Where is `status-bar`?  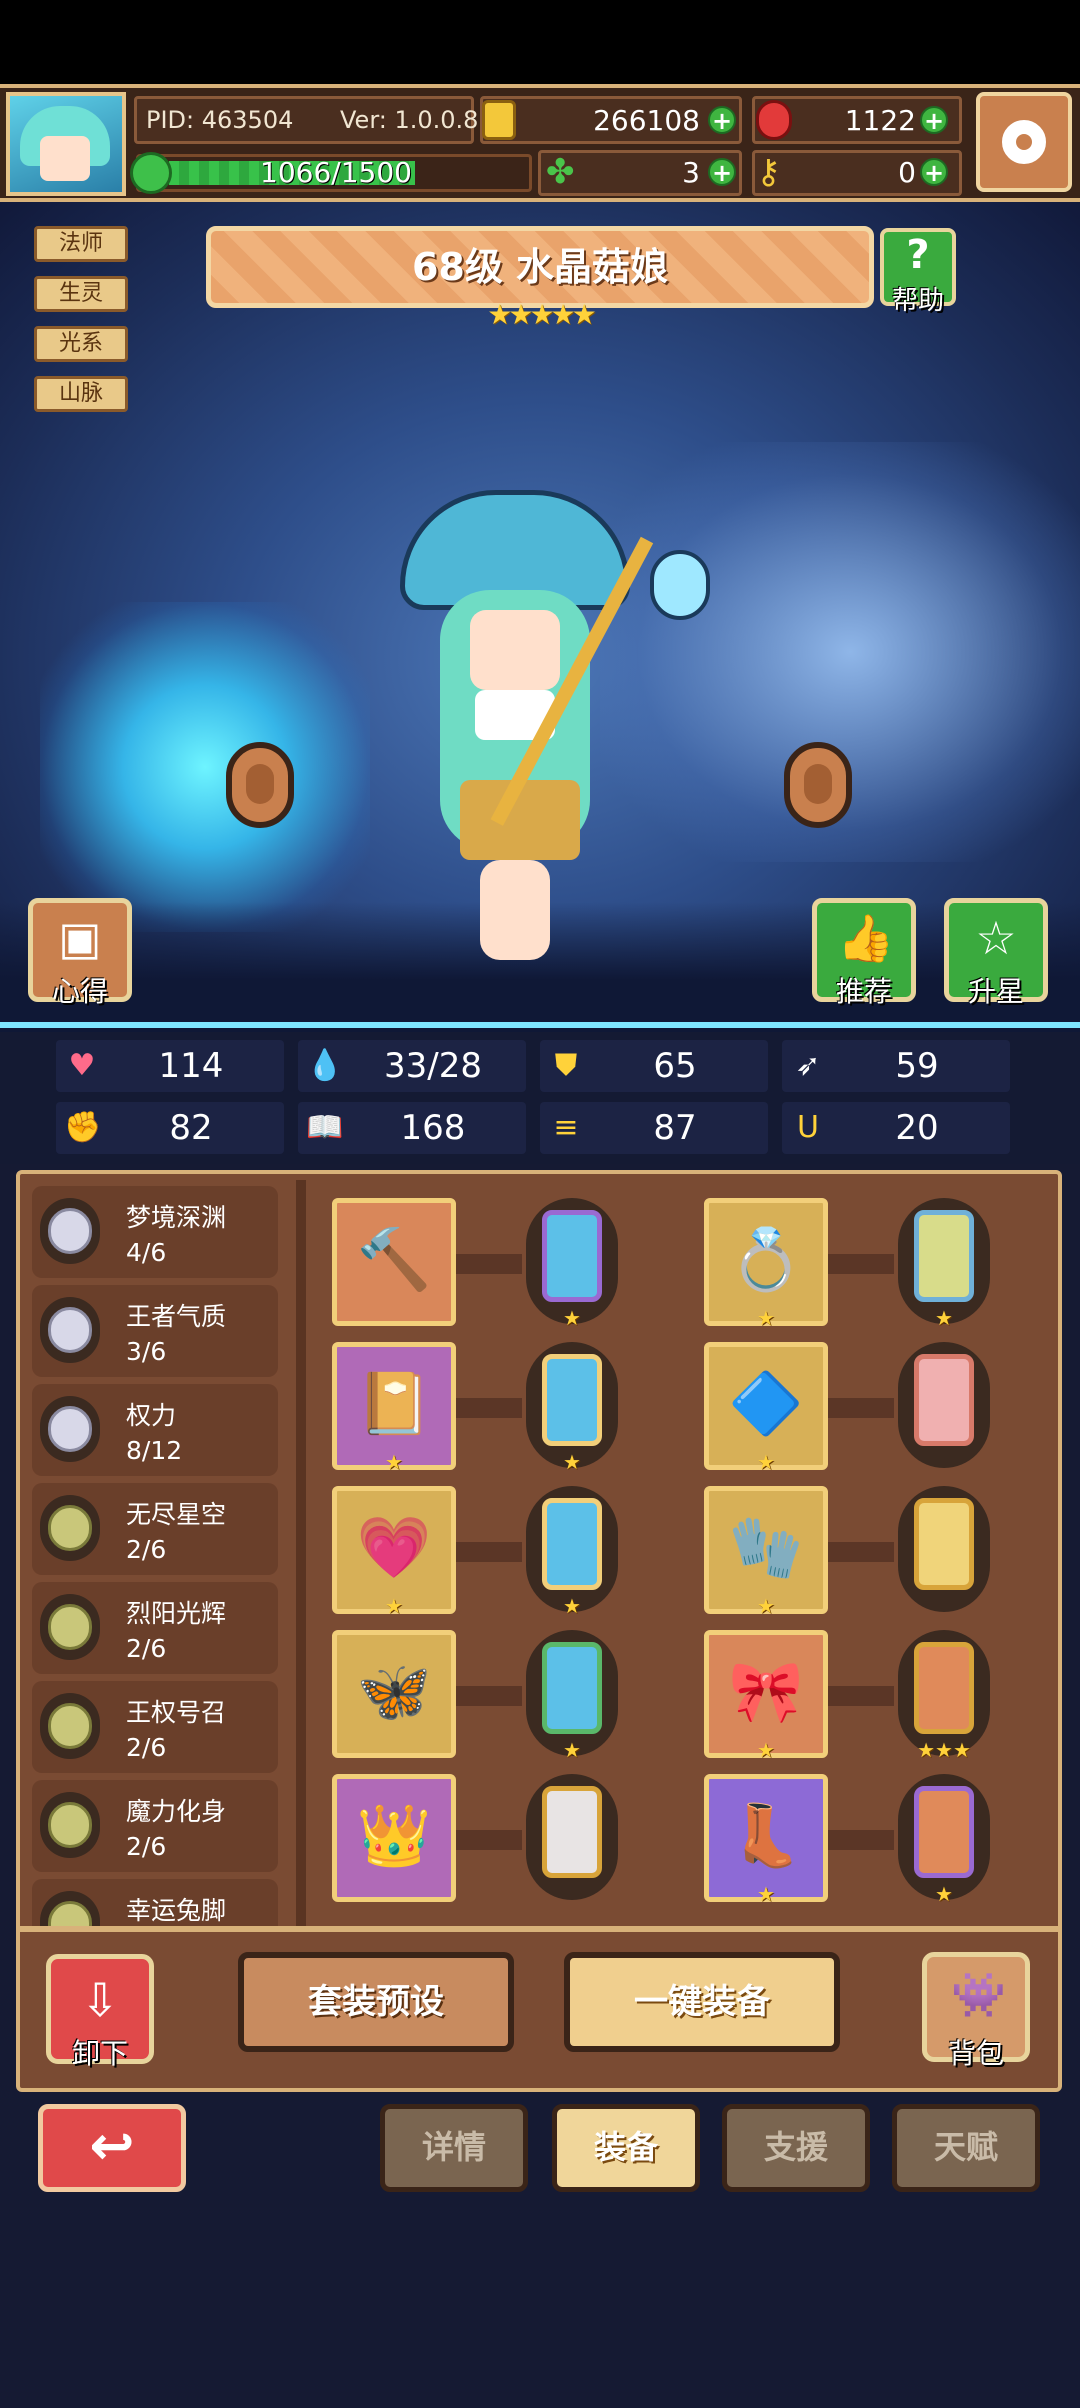
status-bar is located at coordinates (540, 42).